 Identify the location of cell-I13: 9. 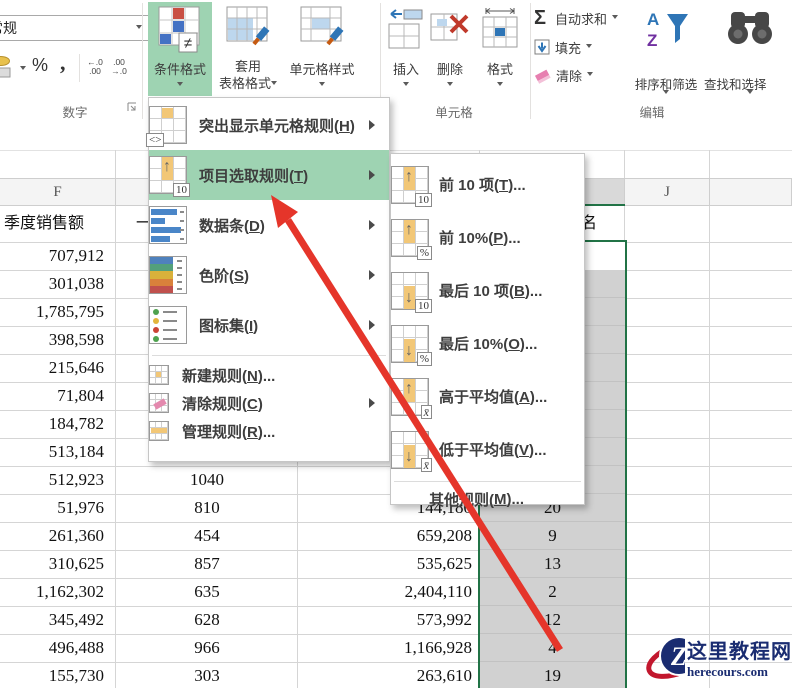
(552, 536).